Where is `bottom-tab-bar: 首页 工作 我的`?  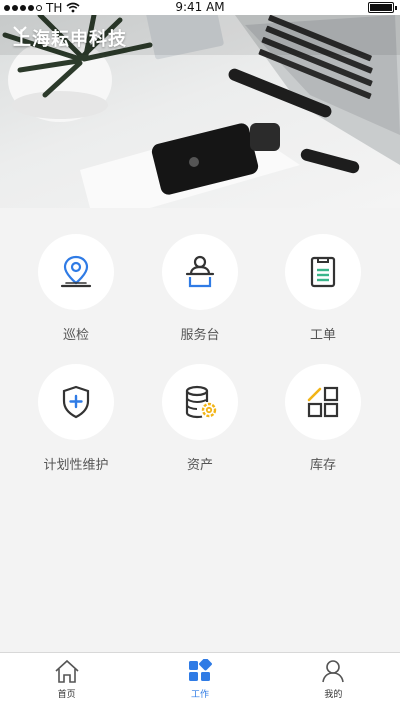
bottom-tab-bar: 首页 工作 我的 is located at coordinates (200, 677).